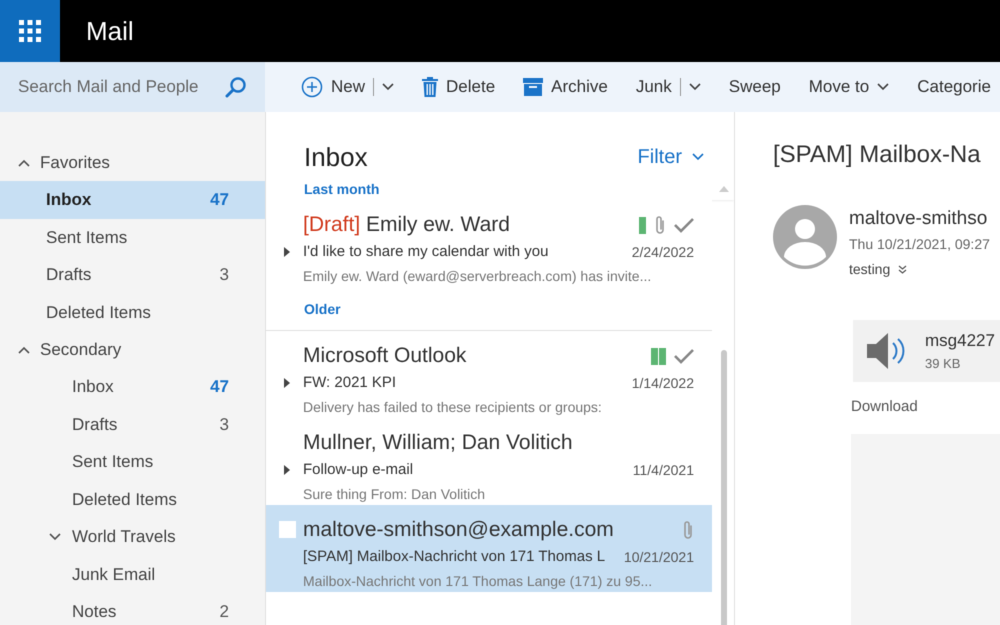 The height and width of the screenshot is (625, 1000). What do you see at coordinates (954, 87) in the screenshot?
I see `toolbar-button: Categorie` at bounding box center [954, 87].